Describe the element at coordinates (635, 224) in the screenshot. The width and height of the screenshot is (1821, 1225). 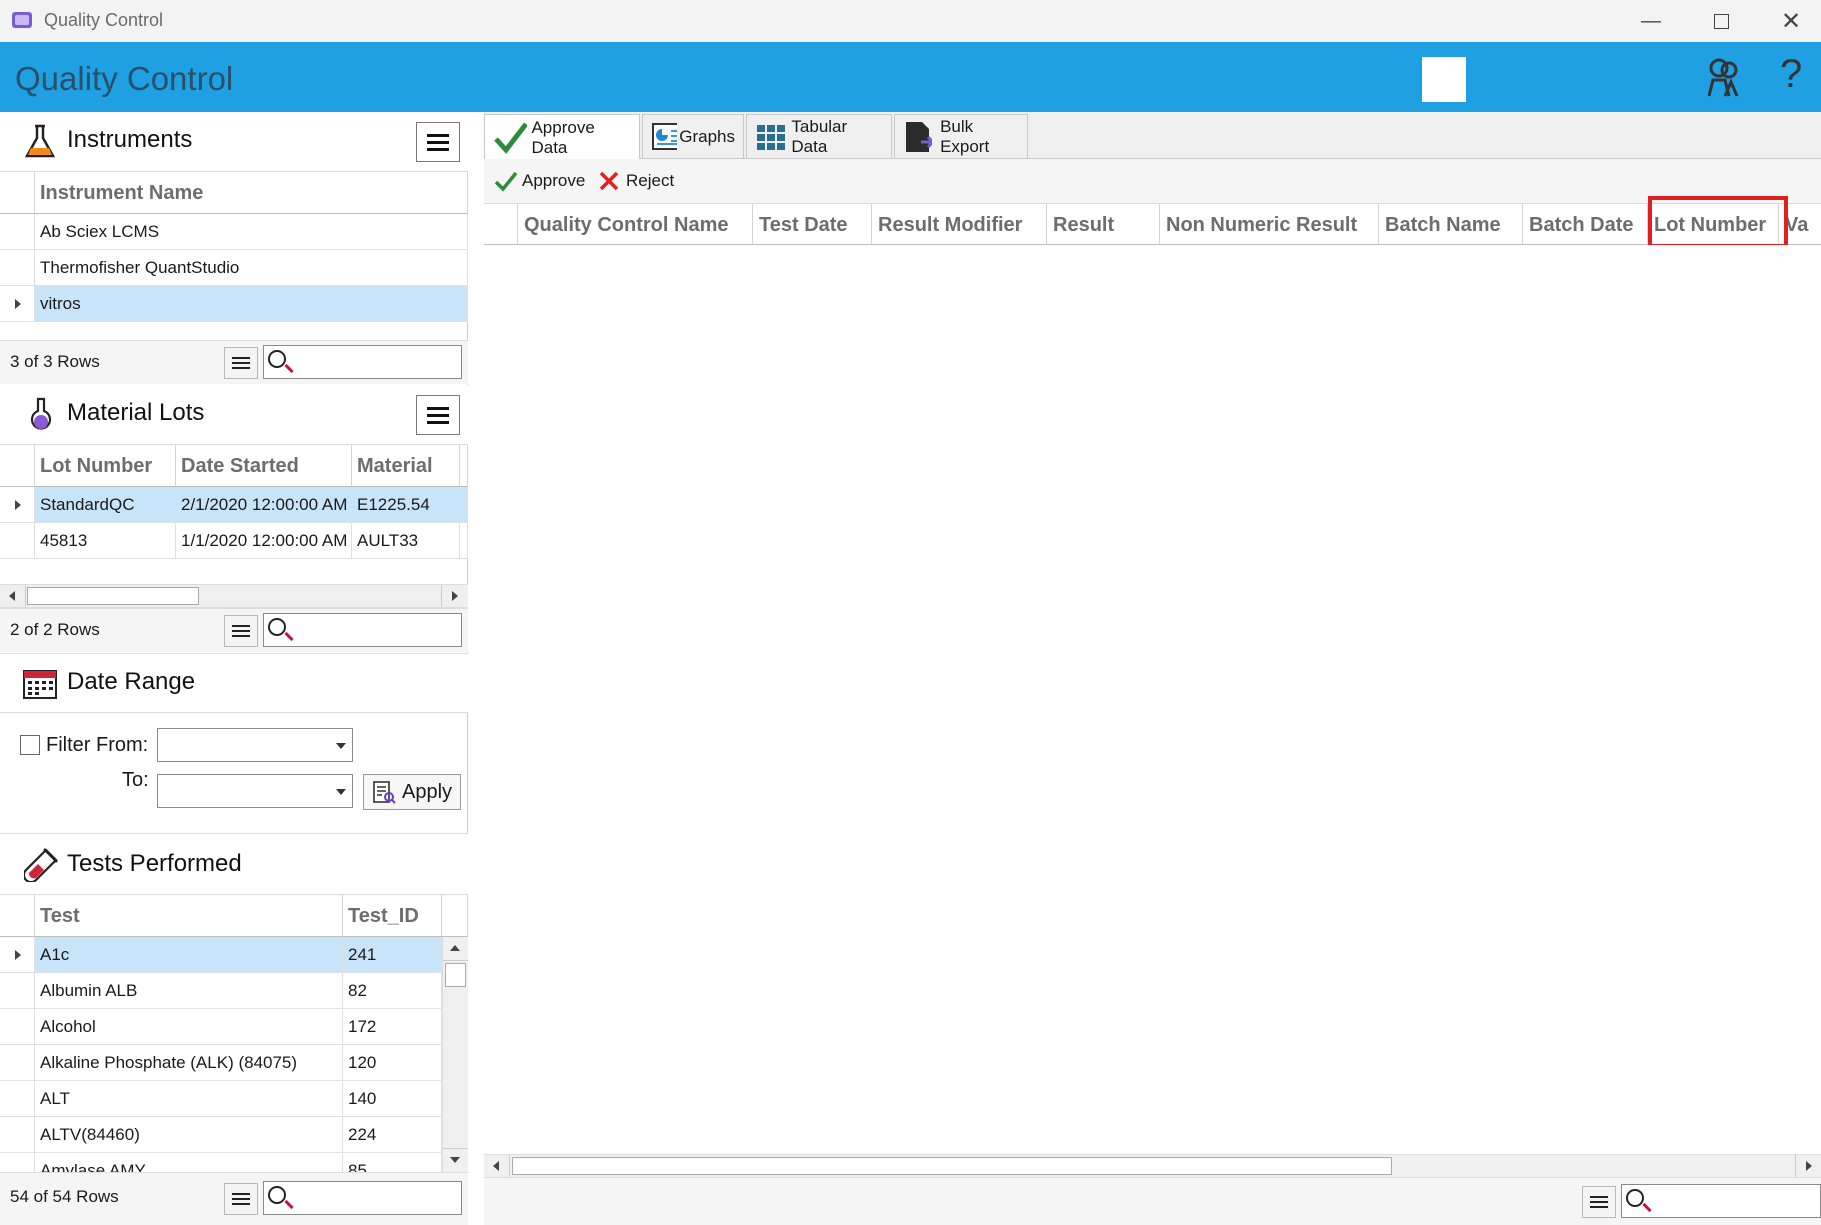
I see `col-quality-control-name: Quality Control Name` at that location.